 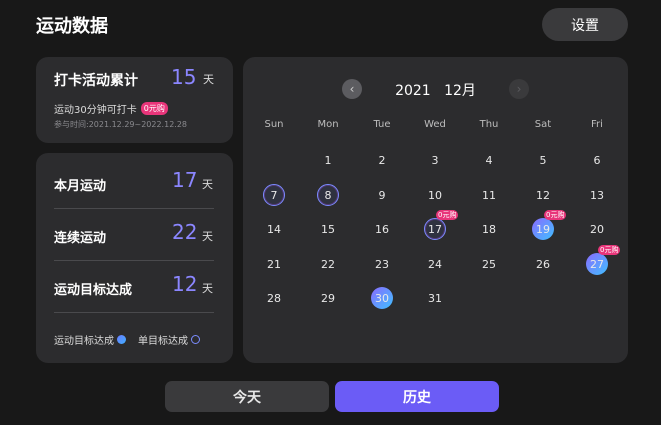 What do you see at coordinates (543, 124) in the screenshot?
I see `weekday-label: Sat` at bounding box center [543, 124].